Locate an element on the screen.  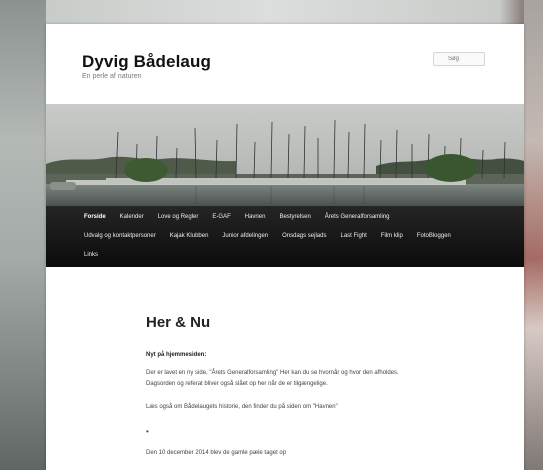
nav-item-film-klip: Film klip is located at coordinates (392, 236).